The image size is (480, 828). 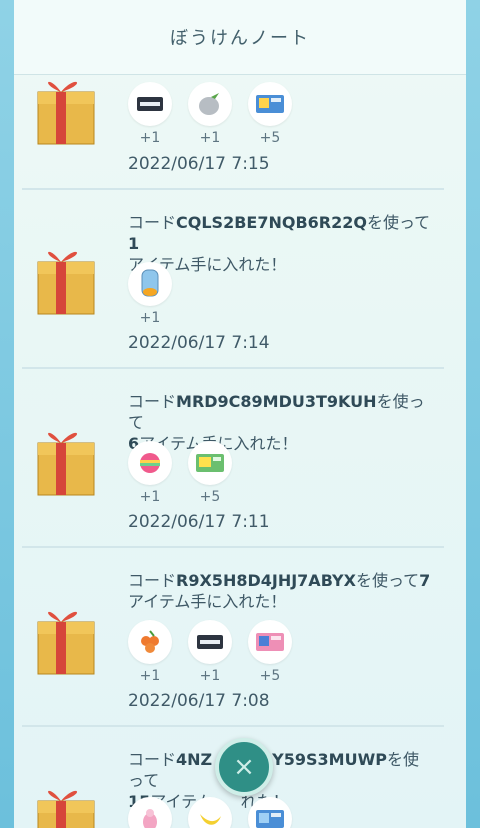 I want to click on journal-entry: +1 +1 +5 2022/06/17 7:15, so click(x=233, y=125).